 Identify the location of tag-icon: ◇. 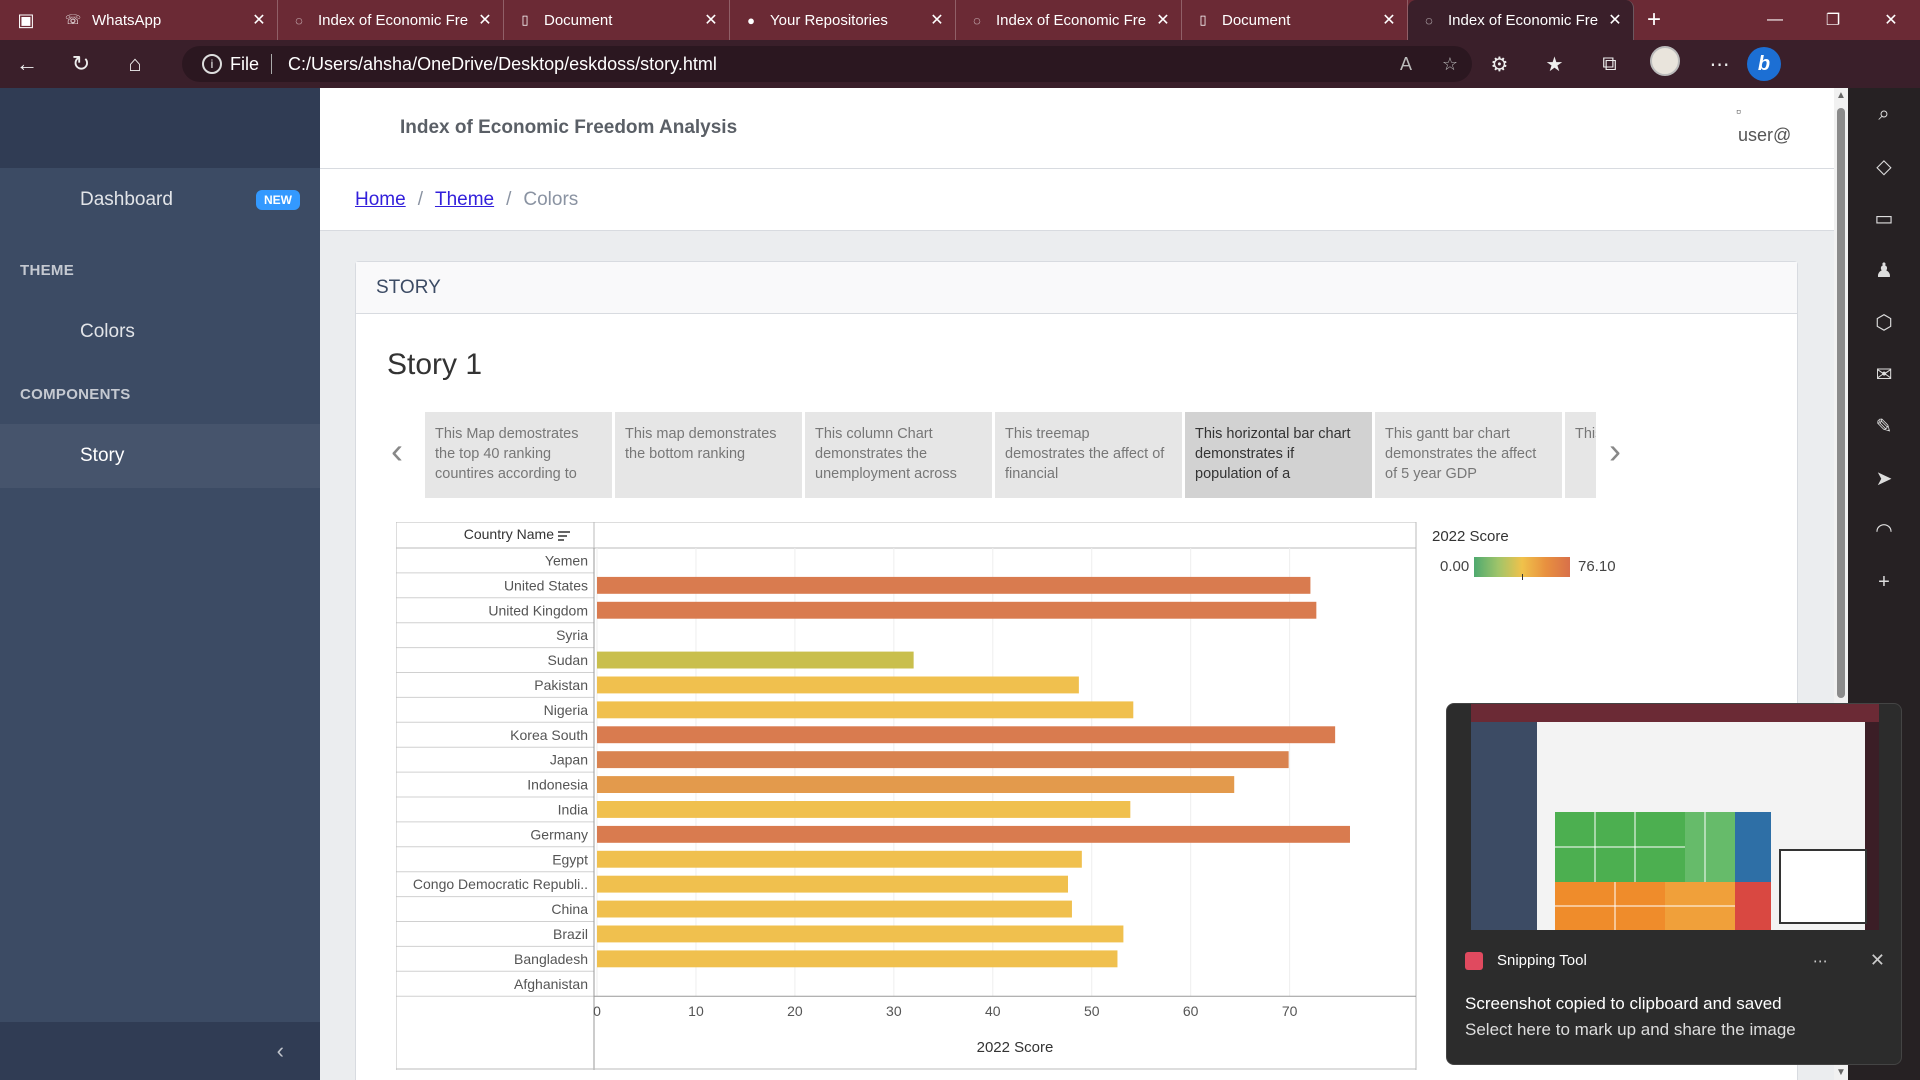
(1884, 166).